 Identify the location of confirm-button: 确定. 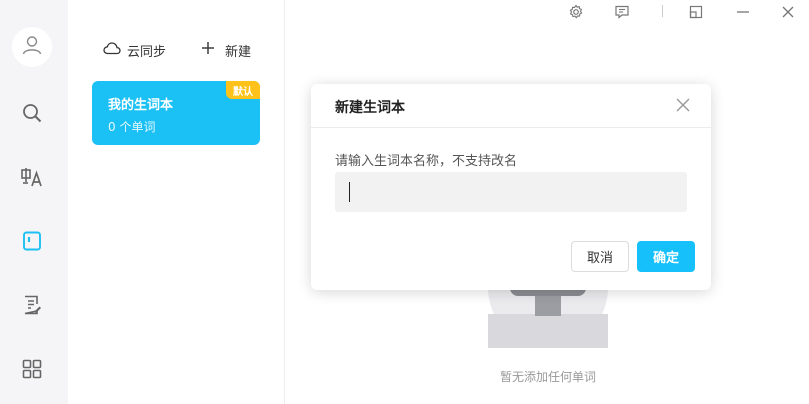
(666, 256).